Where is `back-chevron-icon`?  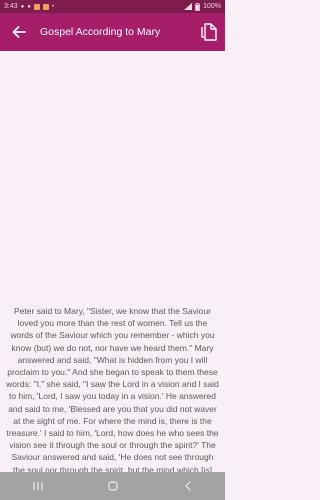
back-chevron-icon is located at coordinates (187, 486).